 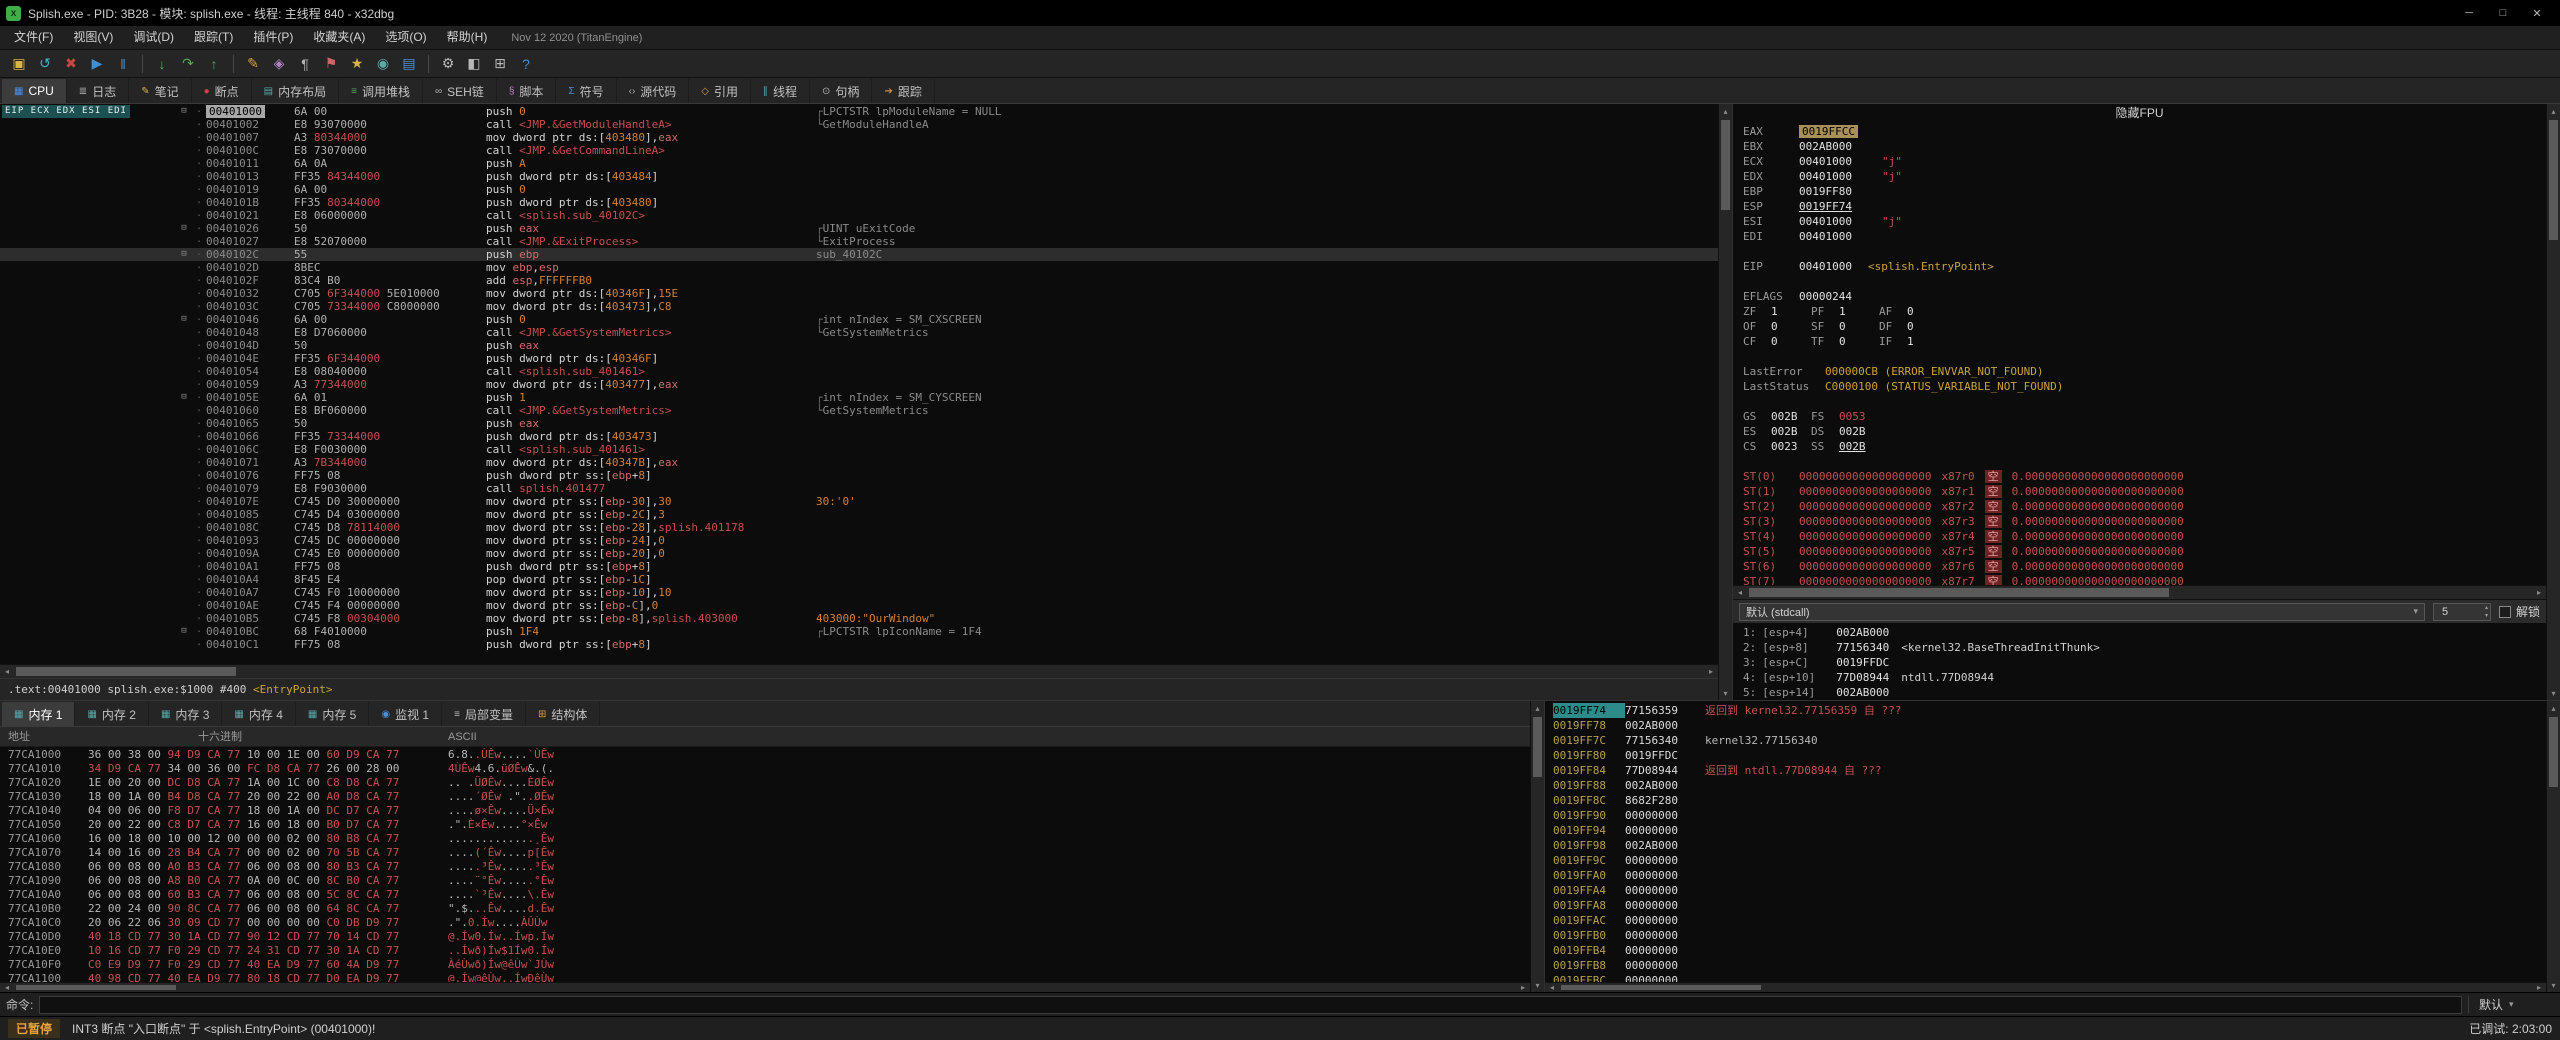 I want to click on disasm-row: · 00401065 50 push eax, so click(x=859, y=423).